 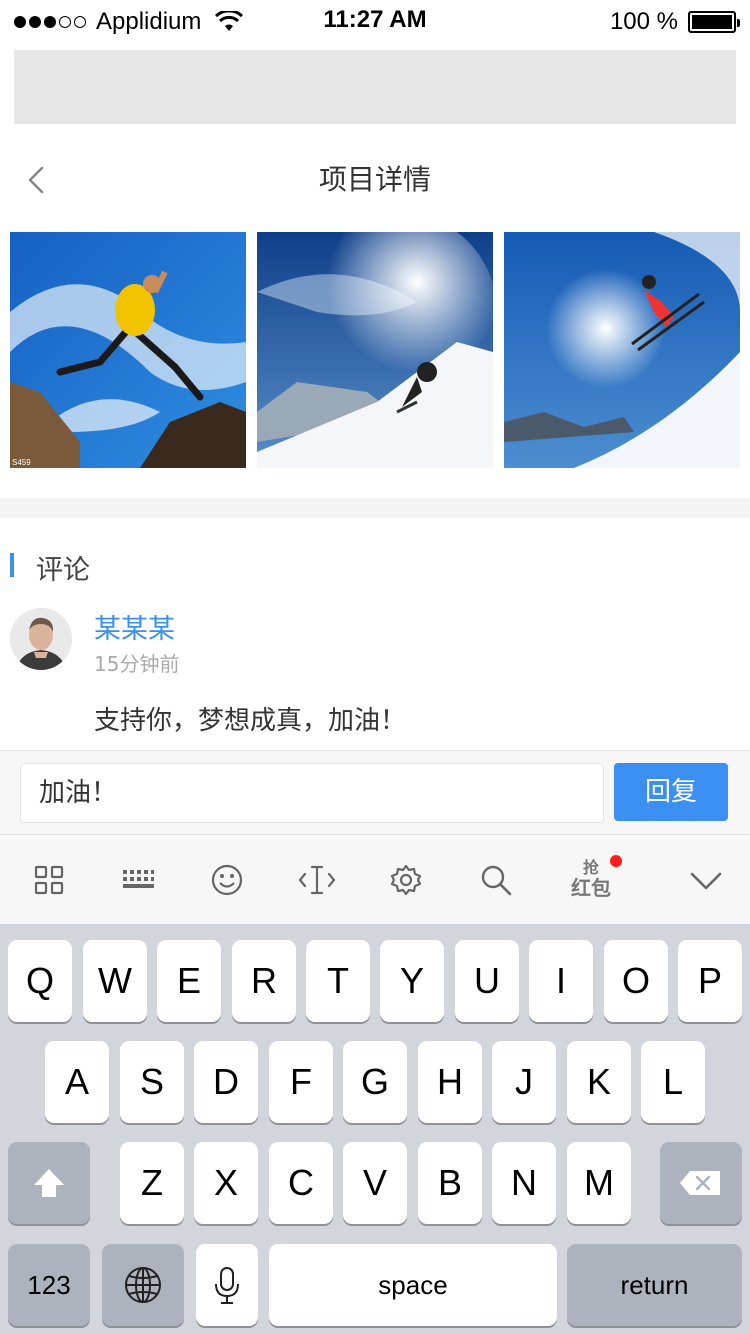 What do you see at coordinates (317, 880) in the screenshot?
I see `cursor-icon` at bounding box center [317, 880].